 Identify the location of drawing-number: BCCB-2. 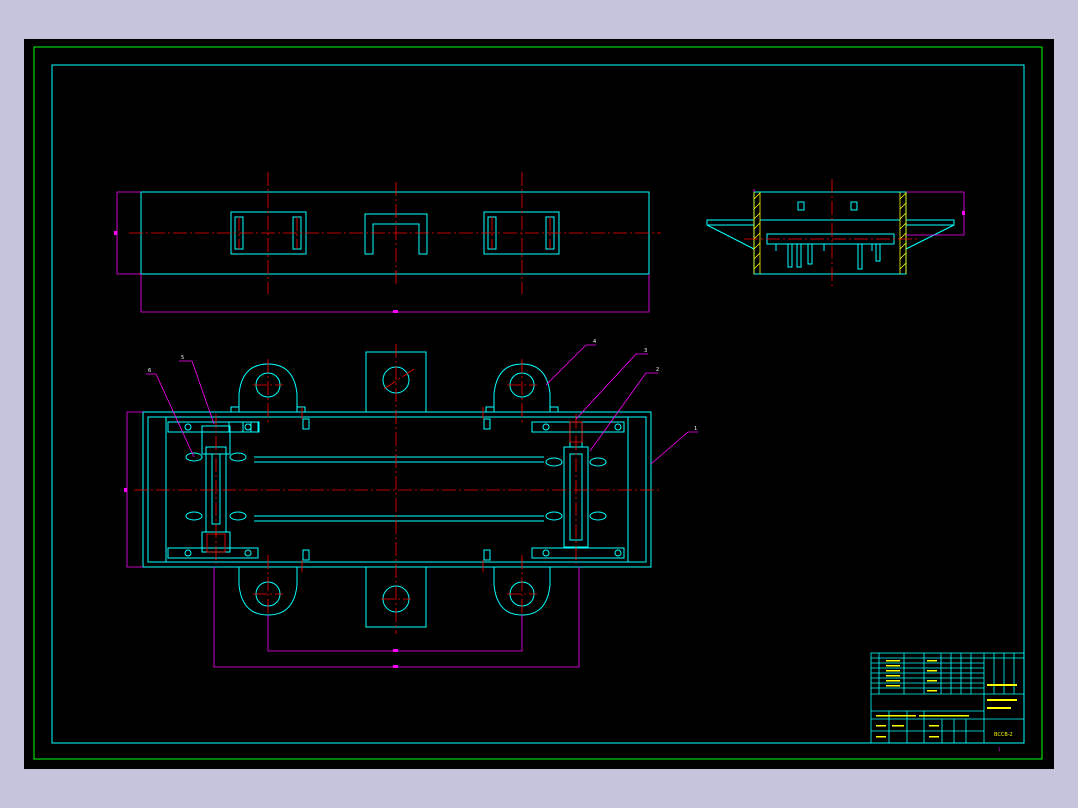
(1003, 735).